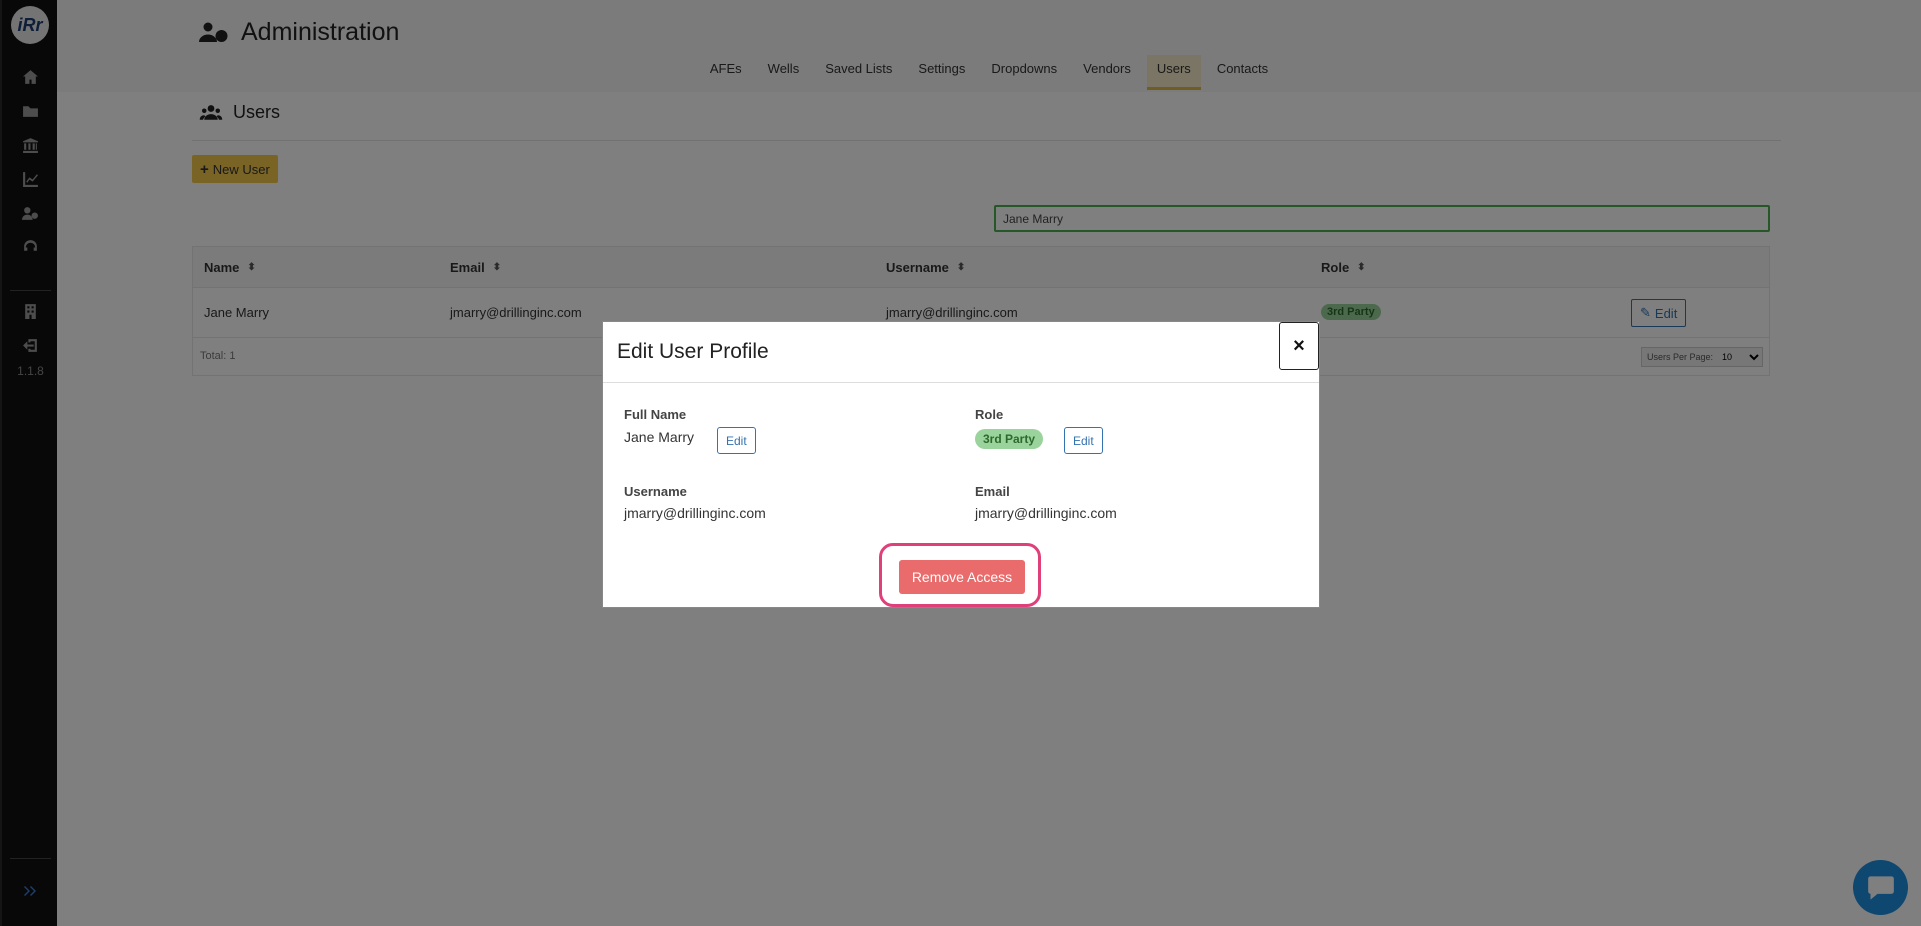  I want to click on role-label: Role, so click(989, 414).